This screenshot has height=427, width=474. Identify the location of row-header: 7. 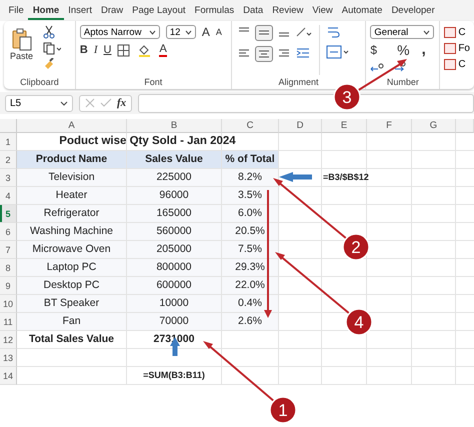
(8, 250).